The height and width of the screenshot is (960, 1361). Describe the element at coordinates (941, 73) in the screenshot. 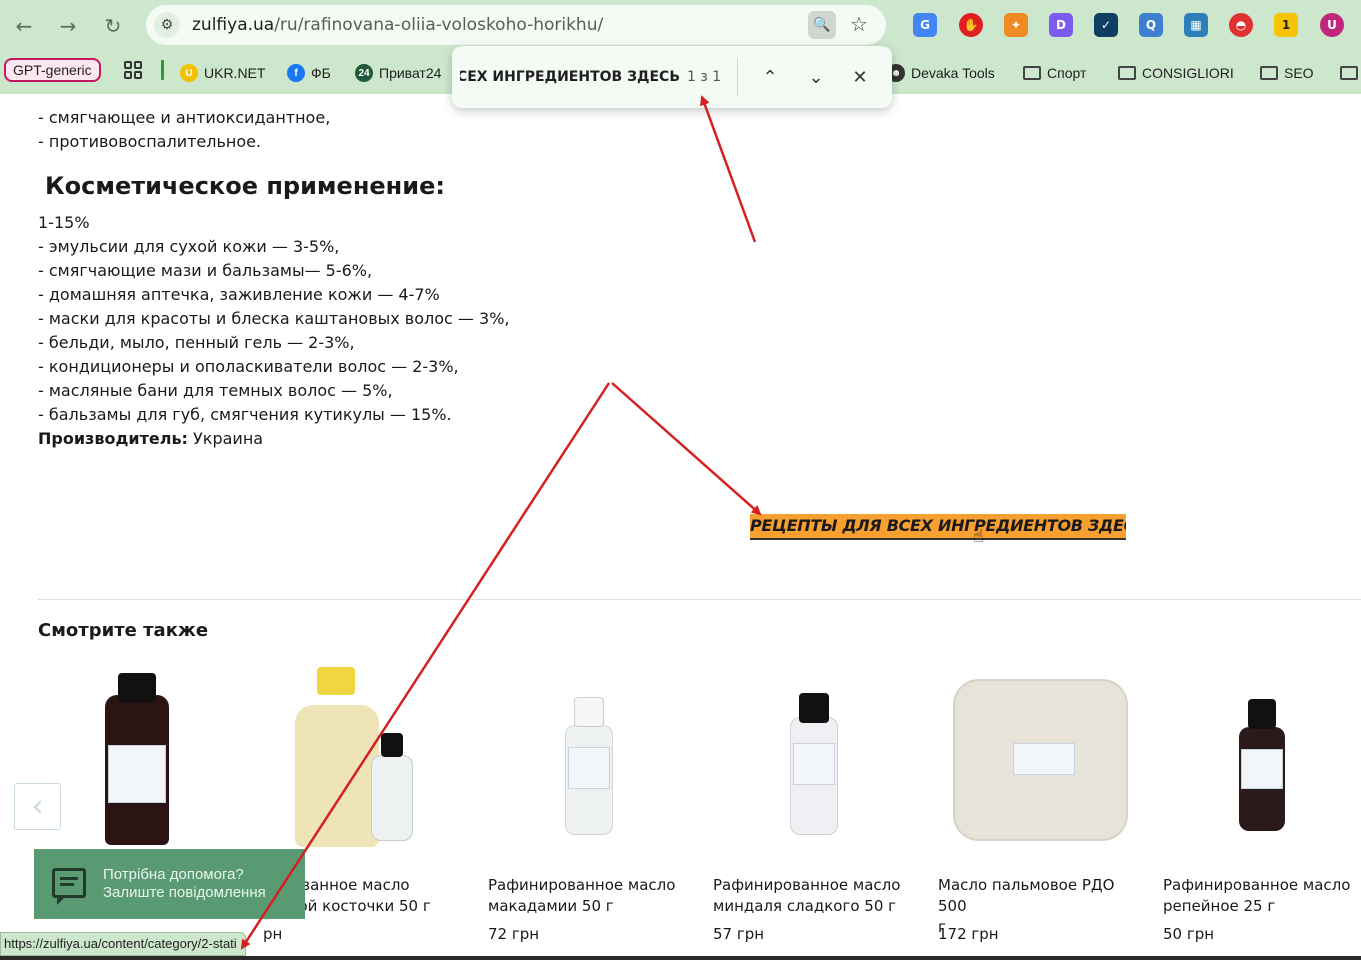

I see `bookmark-devaka: ☻ Devaka Tools` at that location.